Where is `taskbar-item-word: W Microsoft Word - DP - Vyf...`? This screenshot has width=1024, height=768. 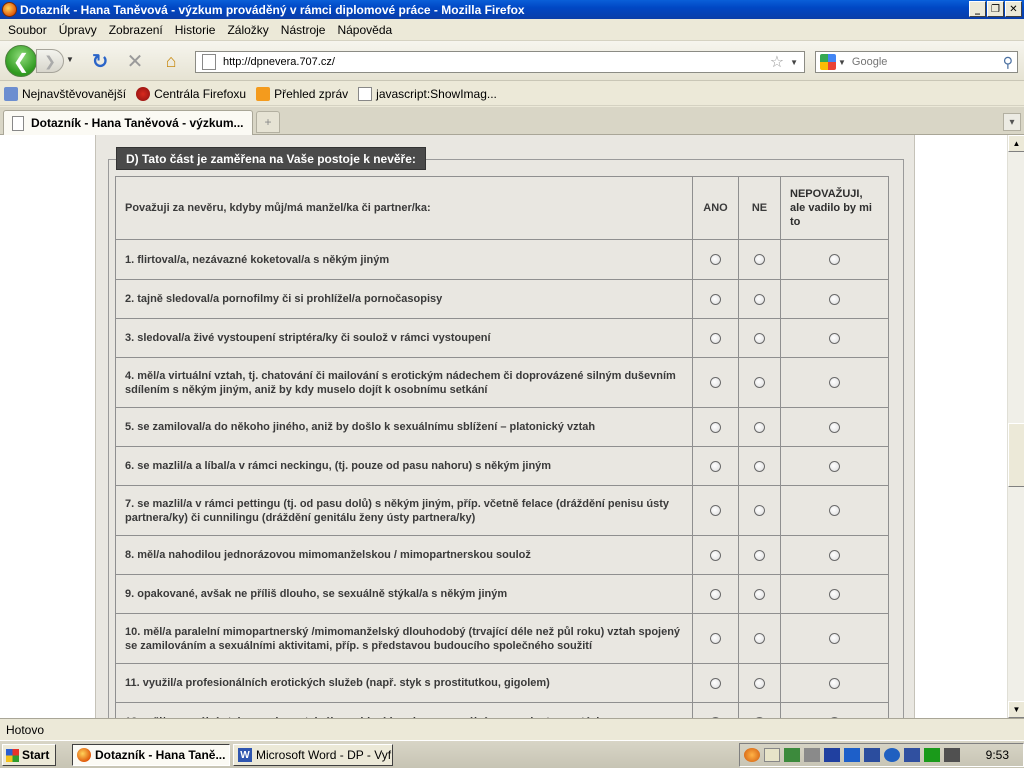 taskbar-item-word: W Microsoft Word - DP - Vyf... is located at coordinates (313, 755).